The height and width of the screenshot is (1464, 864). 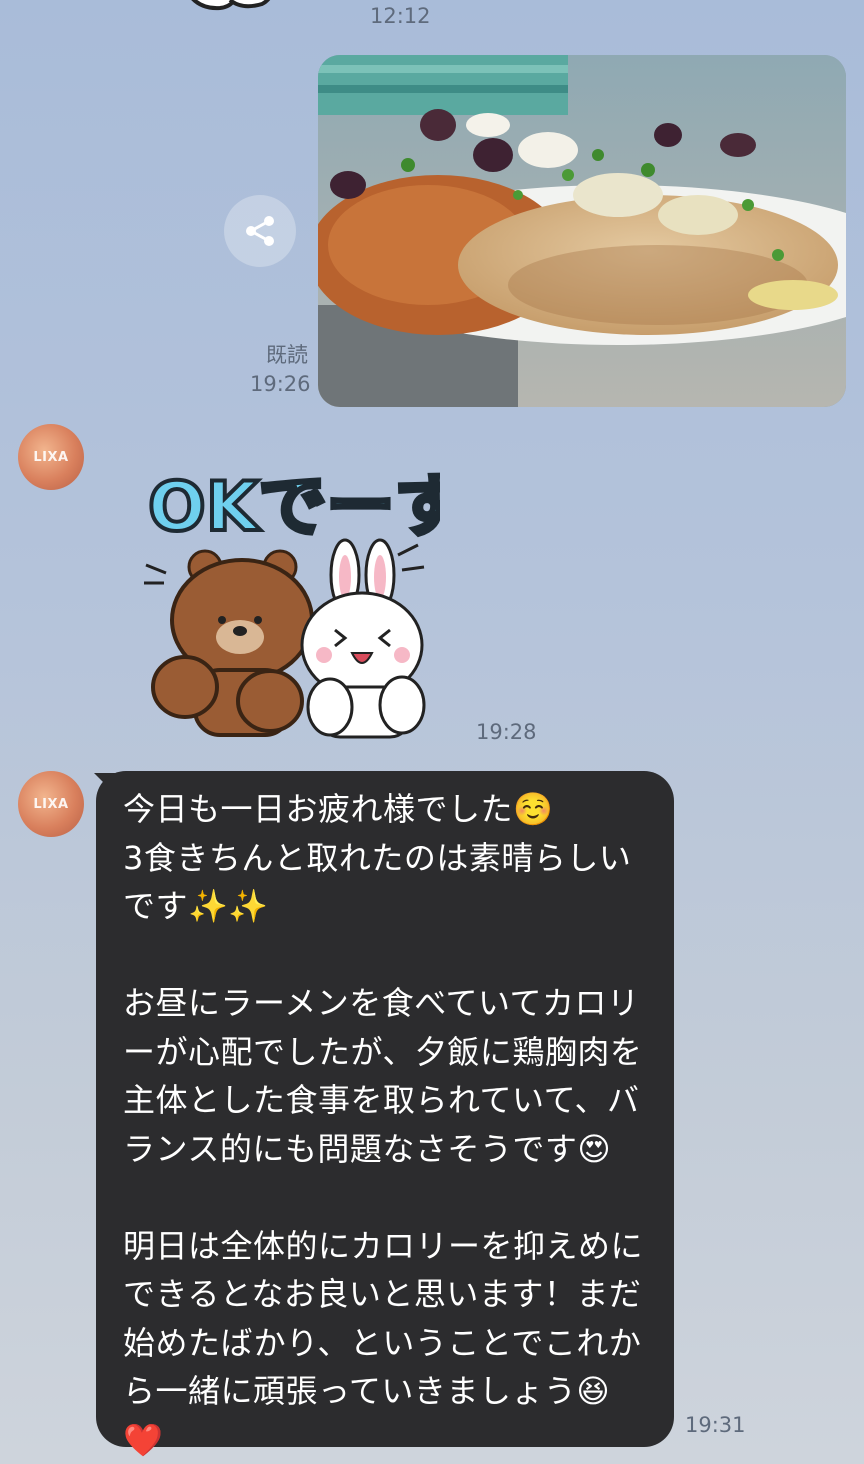 I want to click on food-photo-image, so click(x=582, y=231).